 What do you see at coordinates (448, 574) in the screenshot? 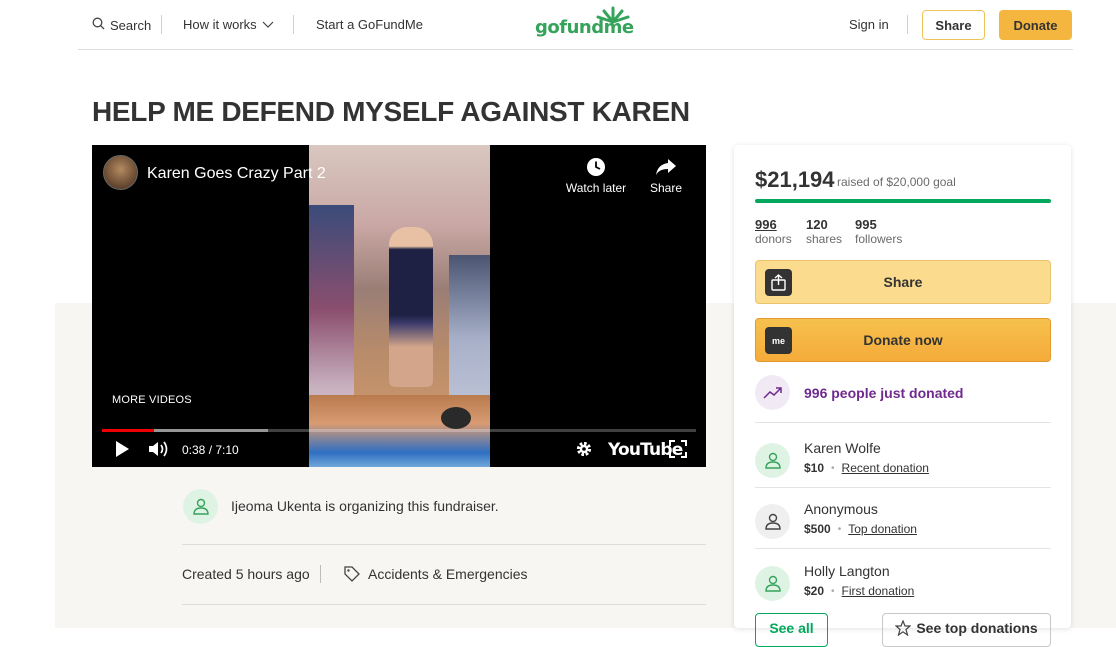
I see `category-label: Accidents & Emergencies` at bounding box center [448, 574].